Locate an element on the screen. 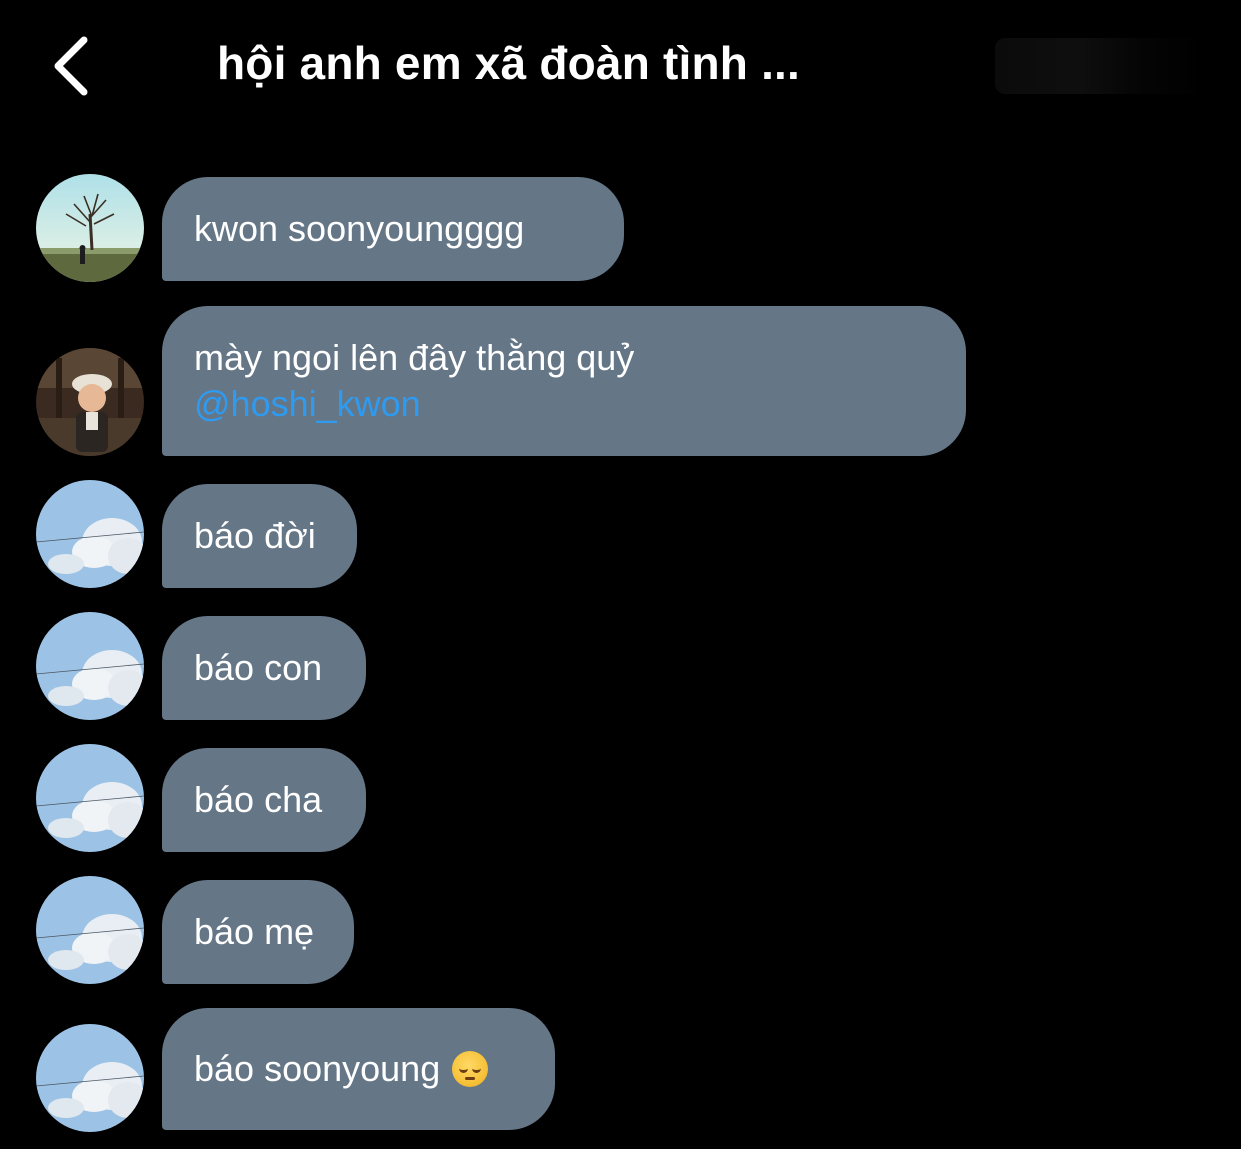  message-bubble: báo mẹ is located at coordinates (258, 932).